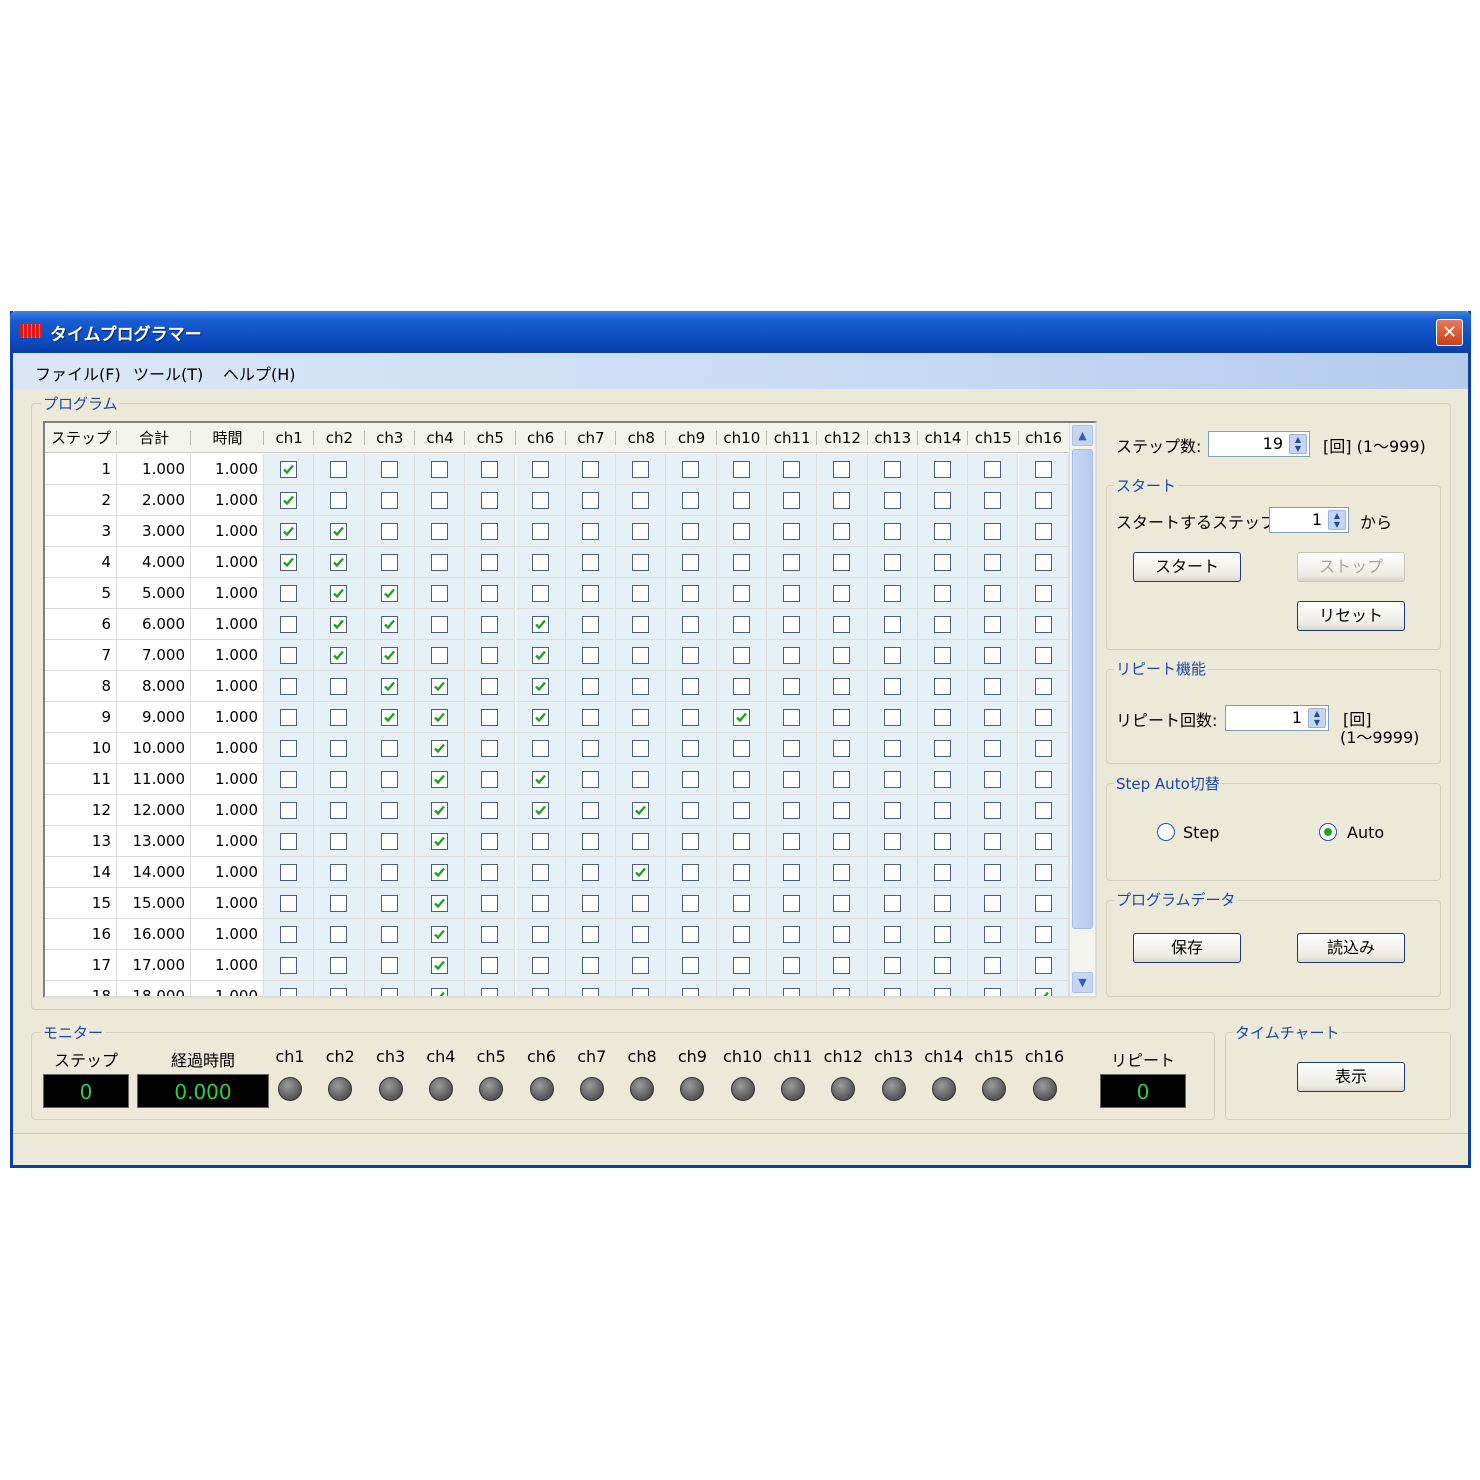  I want to click on total-cell: 3.000, so click(154, 531).